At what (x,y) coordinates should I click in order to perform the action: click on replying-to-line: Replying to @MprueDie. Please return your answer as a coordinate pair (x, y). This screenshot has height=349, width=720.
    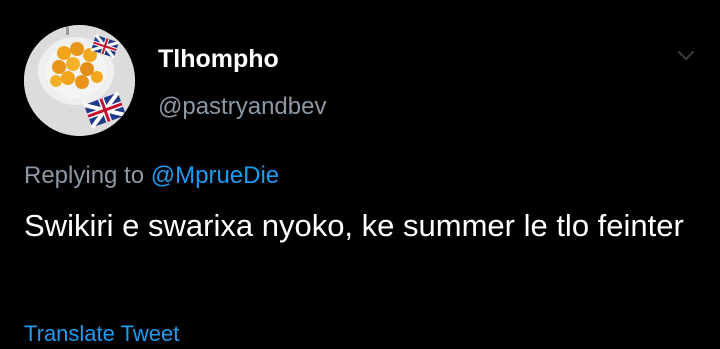
    Looking at the image, I should click on (151, 176).